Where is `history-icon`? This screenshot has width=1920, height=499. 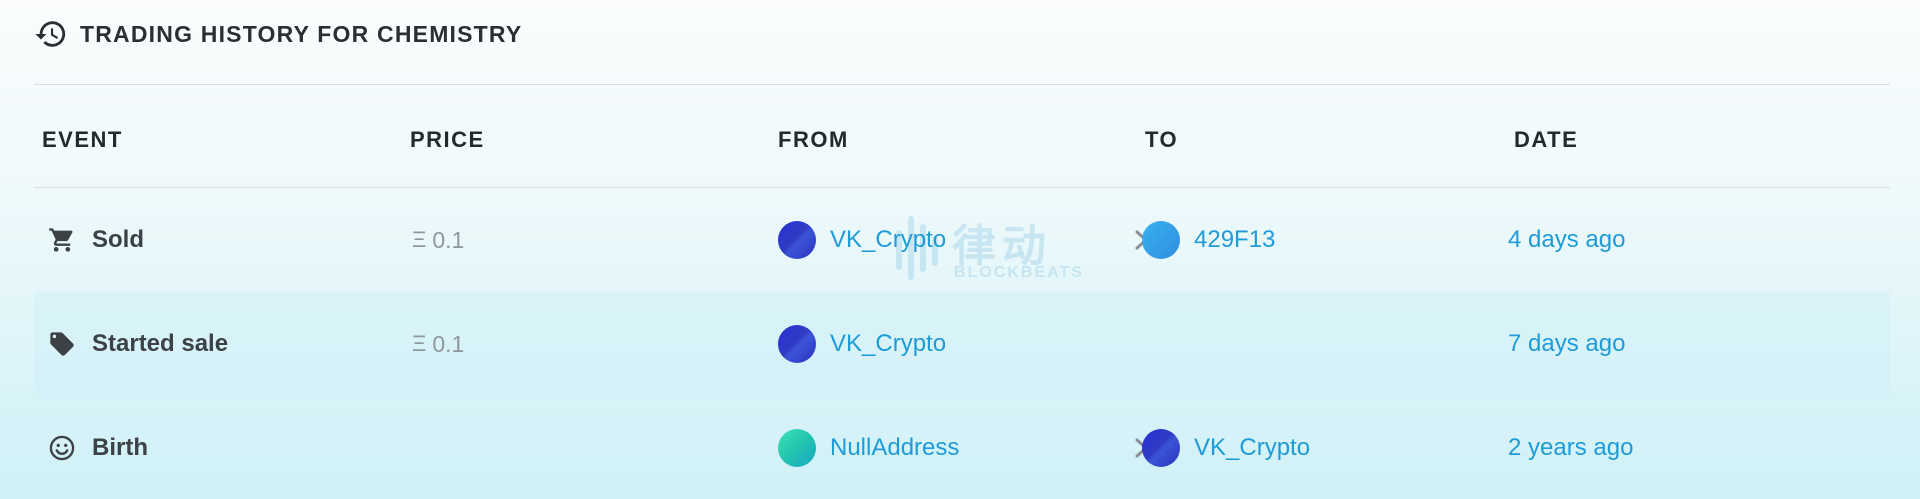 history-icon is located at coordinates (51, 34).